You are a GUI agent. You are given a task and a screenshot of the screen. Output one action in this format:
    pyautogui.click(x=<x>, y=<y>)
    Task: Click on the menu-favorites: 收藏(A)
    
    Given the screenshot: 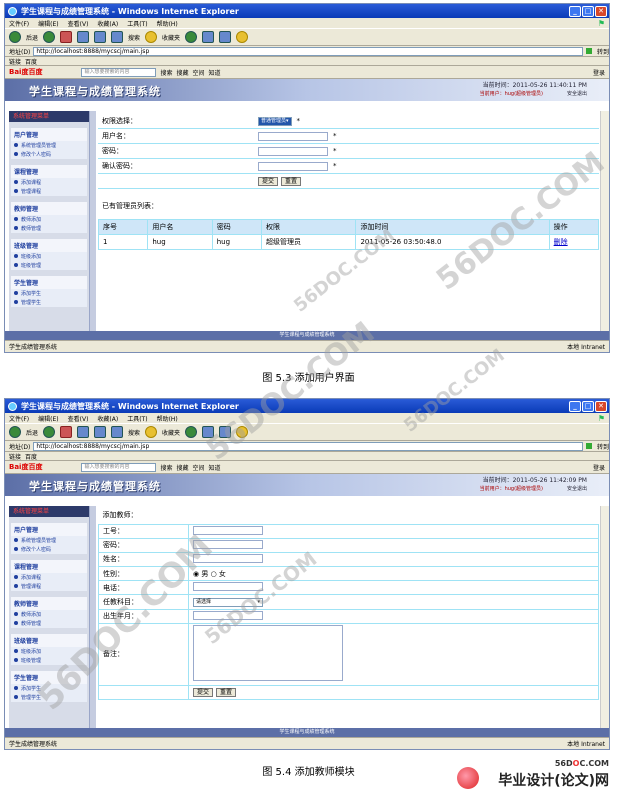 What is the action you would take?
    pyautogui.click(x=107, y=418)
    